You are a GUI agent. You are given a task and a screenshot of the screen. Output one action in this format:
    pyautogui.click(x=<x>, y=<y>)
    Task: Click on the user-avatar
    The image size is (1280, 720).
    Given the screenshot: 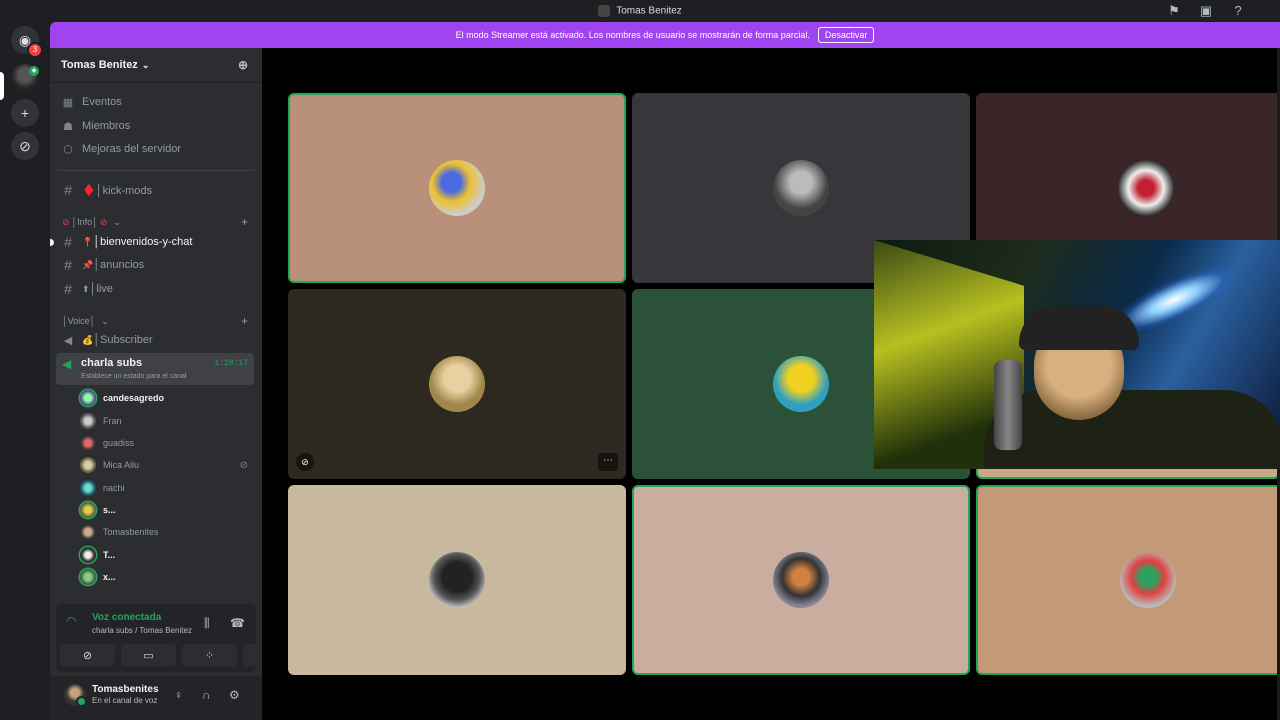 What is the action you would take?
    pyautogui.click(x=75, y=695)
    